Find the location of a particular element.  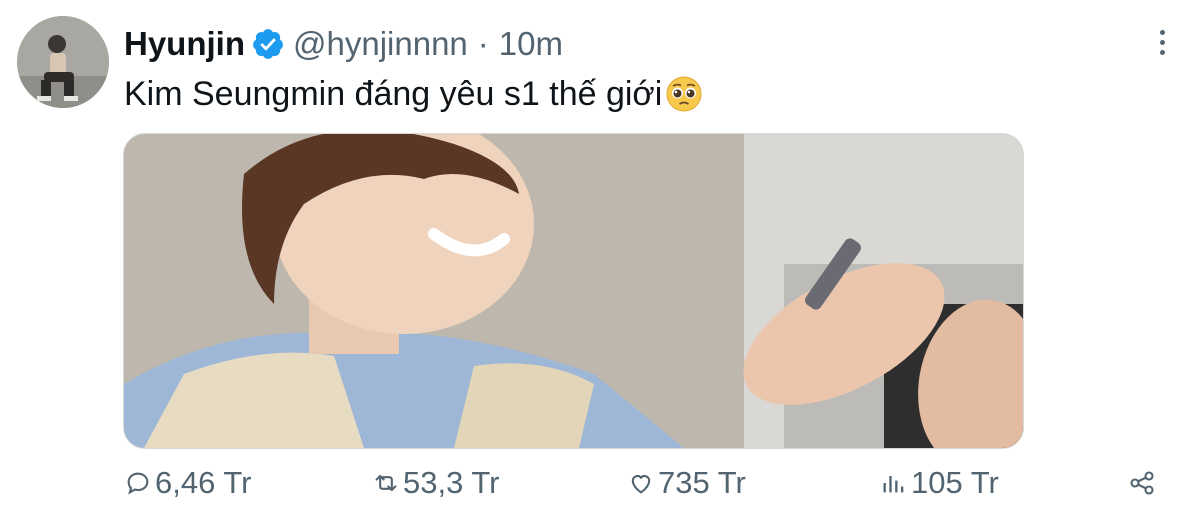

tweet-header: Hyunjin @hynjinnnn · 10m is located at coordinates (343, 44).